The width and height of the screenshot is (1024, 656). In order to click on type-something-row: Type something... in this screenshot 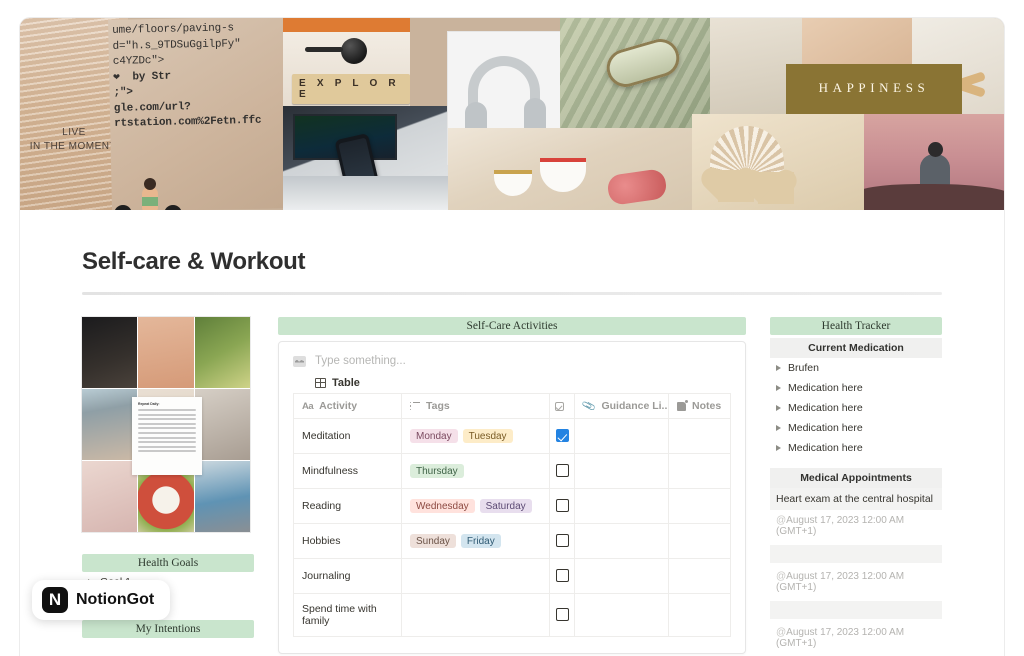, I will do `click(512, 361)`.